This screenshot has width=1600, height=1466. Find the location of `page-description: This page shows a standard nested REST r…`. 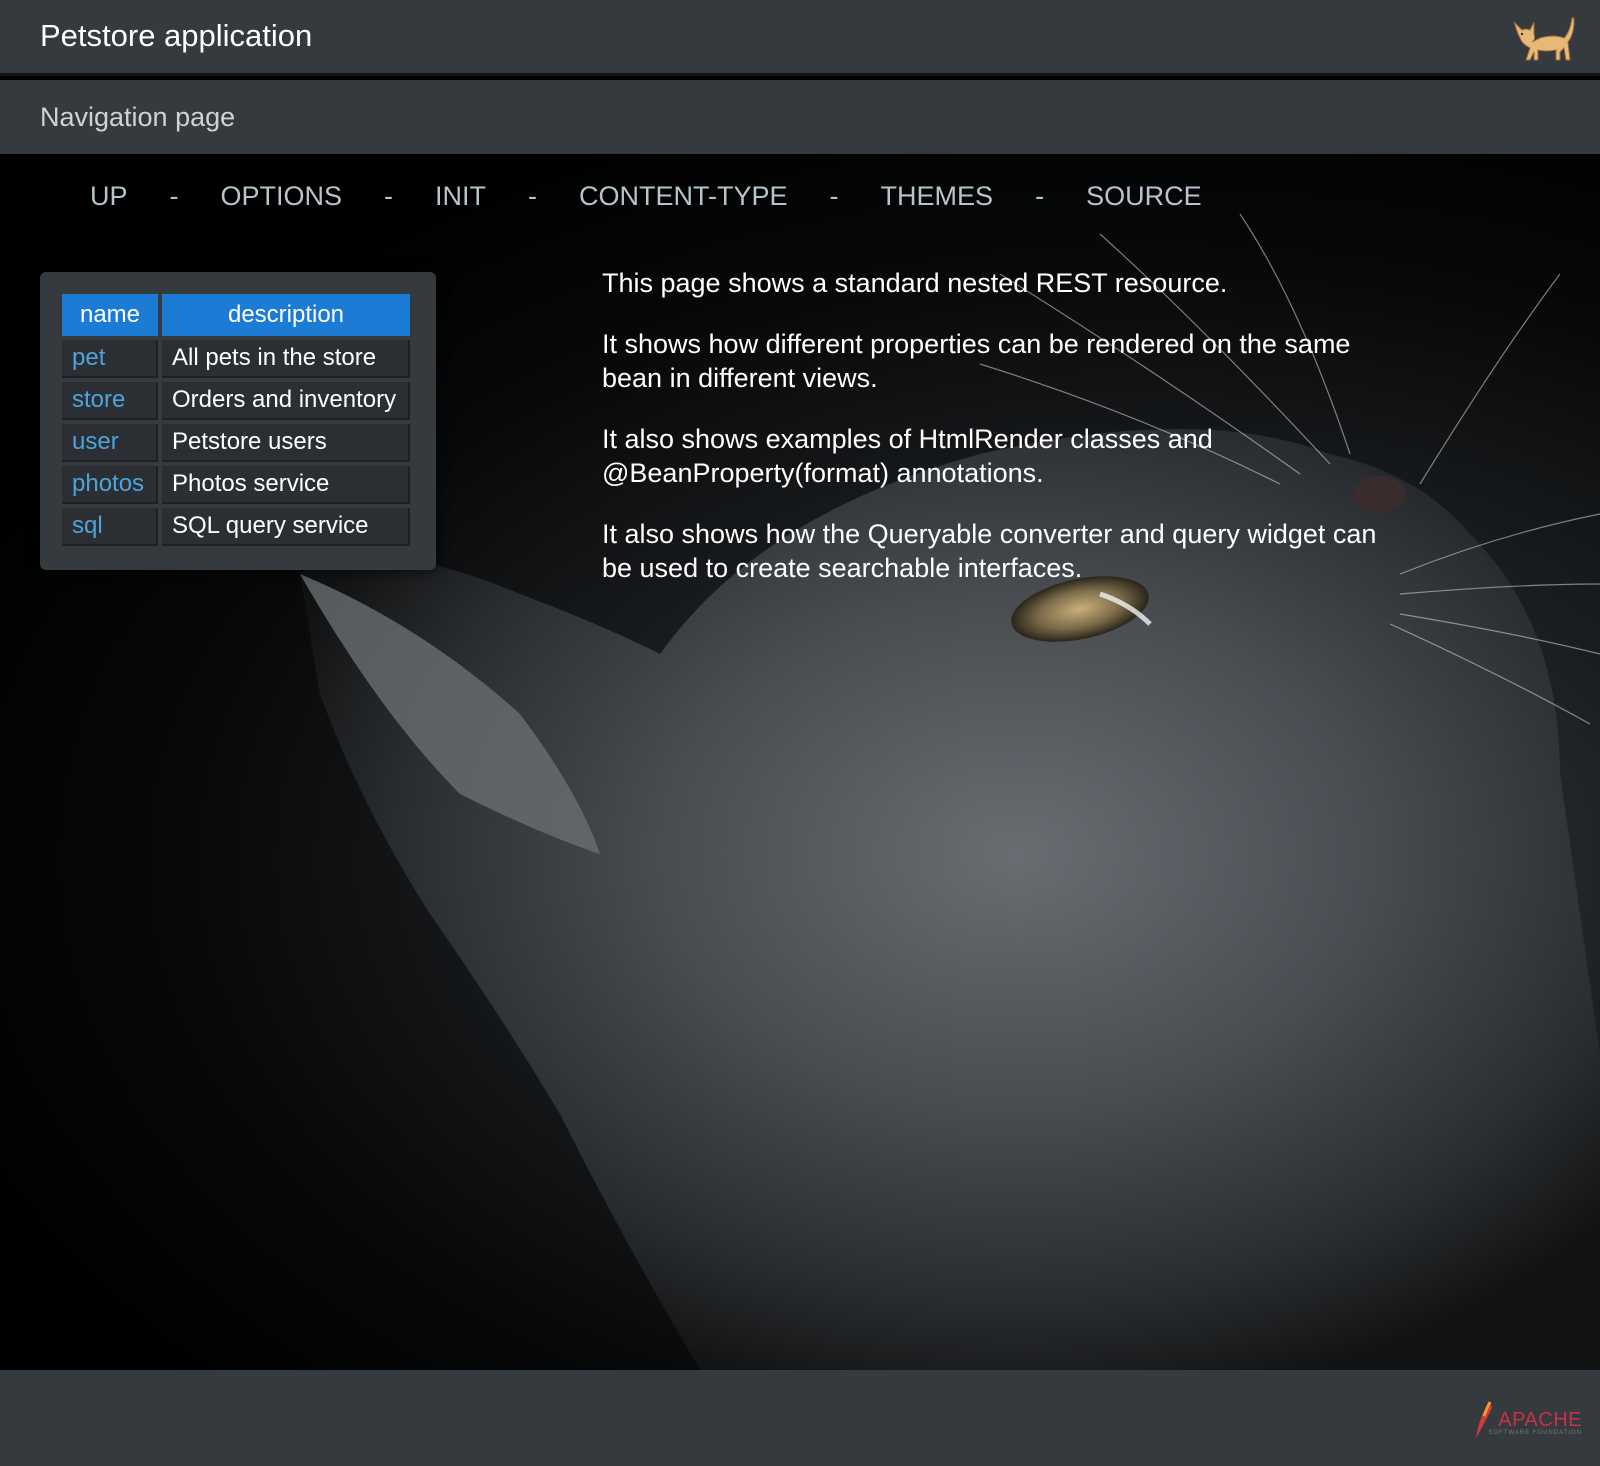

page-description: This page shows a standard nested REST r… is located at coordinates (1002, 439).